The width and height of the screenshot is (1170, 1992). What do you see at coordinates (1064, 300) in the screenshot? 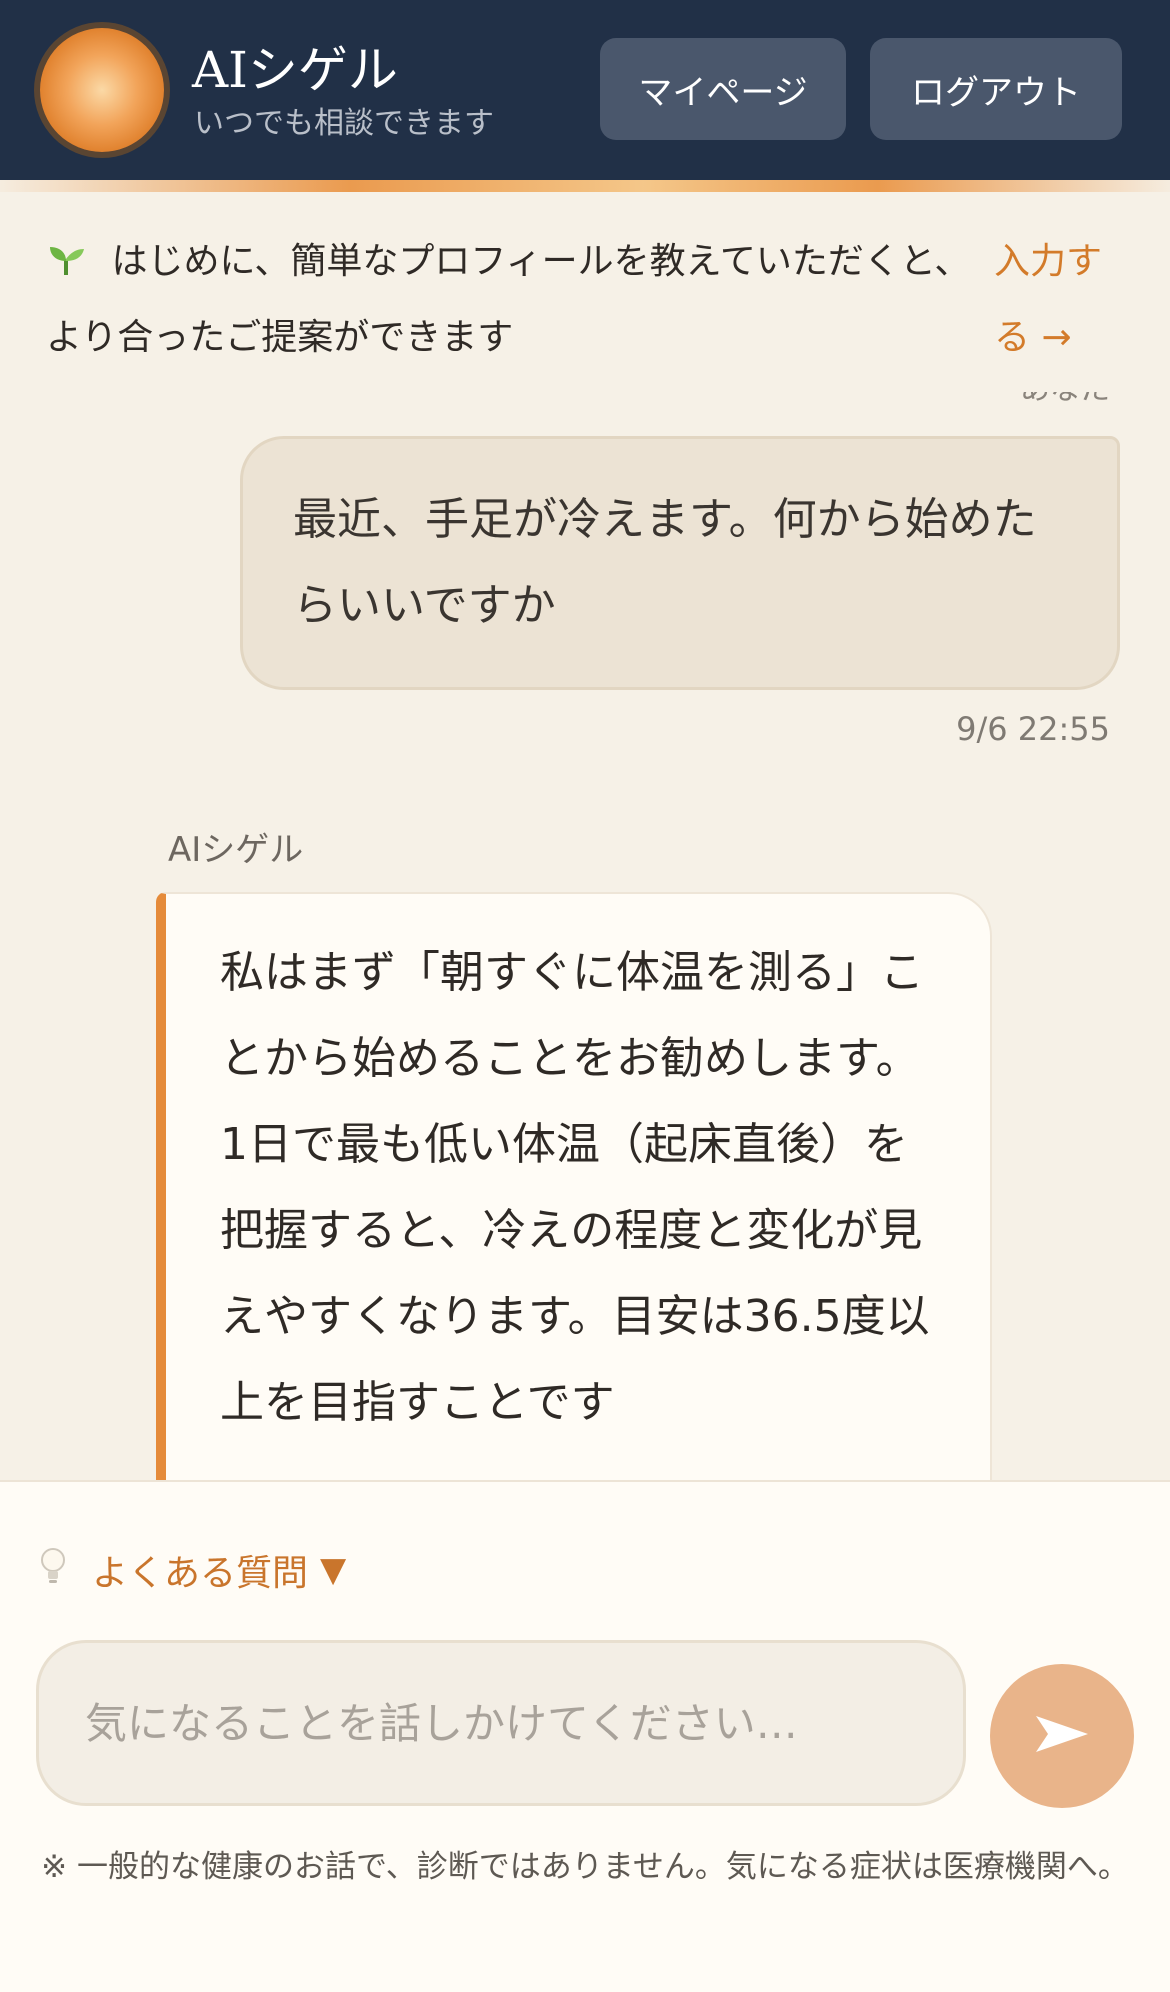
I see `profile-input-link: 入力する →` at bounding box center [1064, 300].